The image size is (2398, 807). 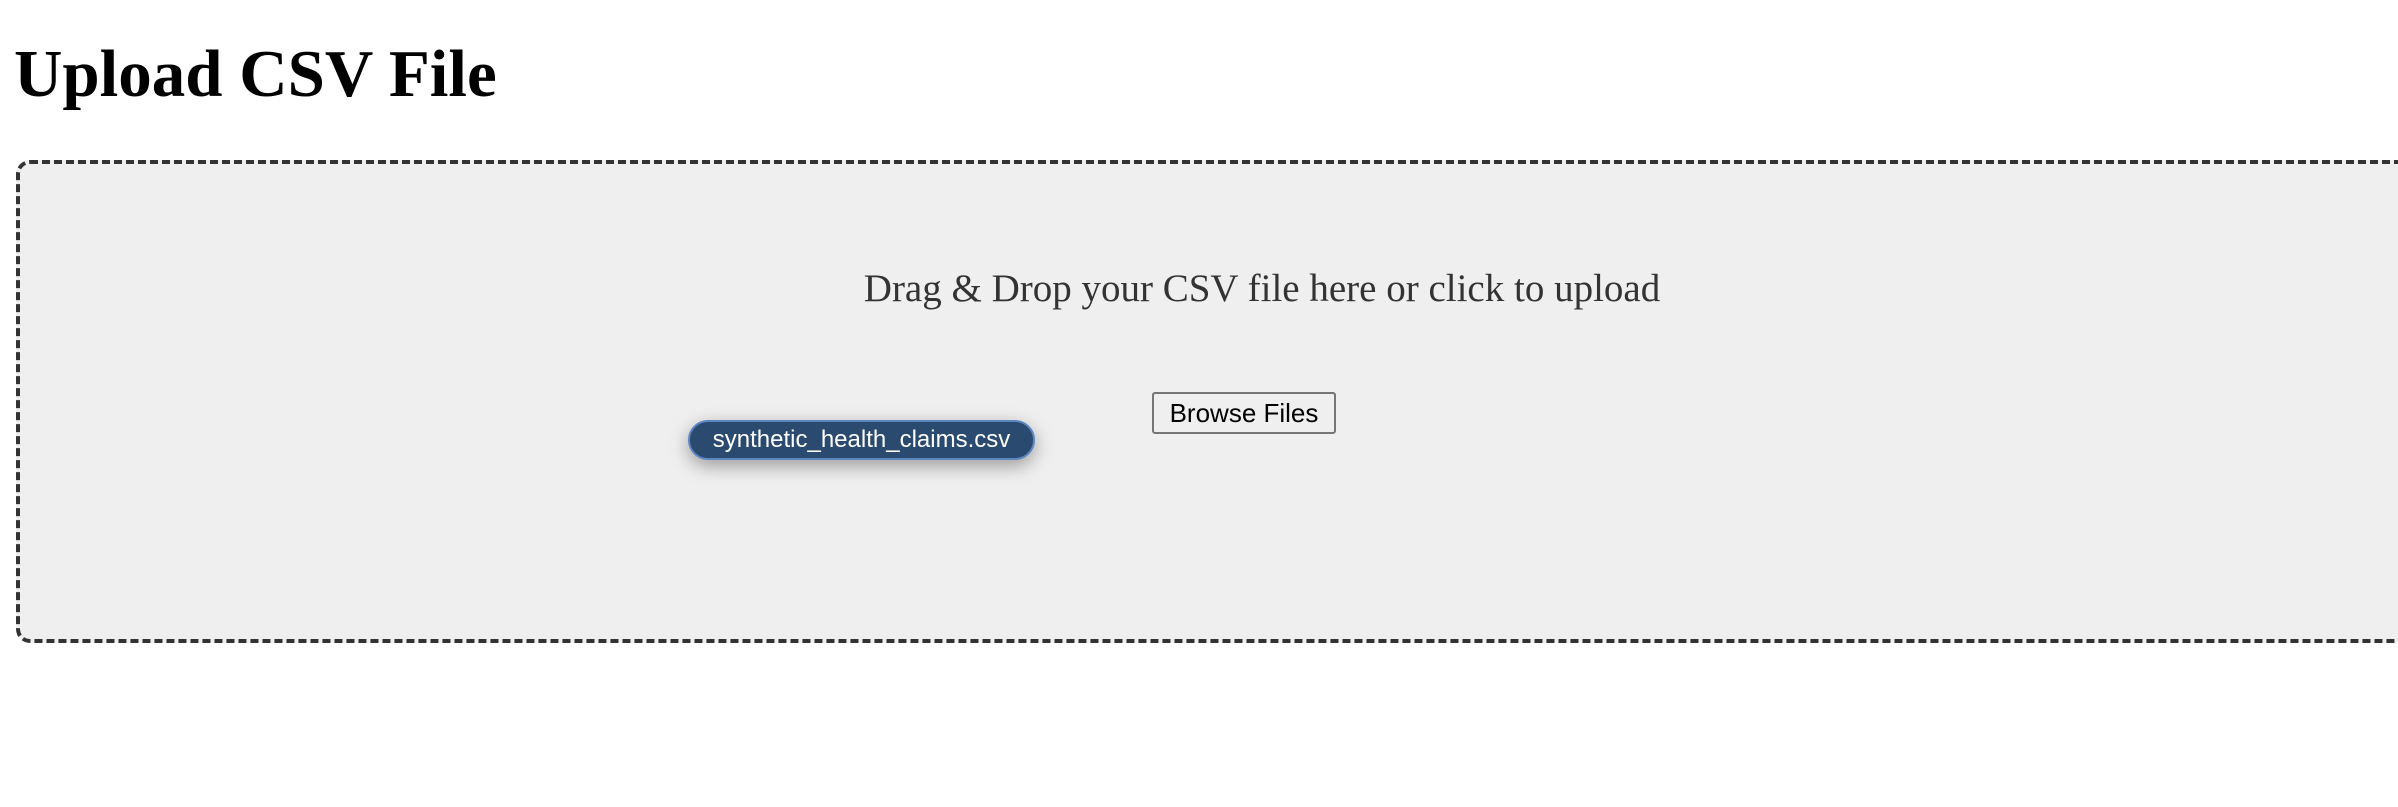 I want to click on dragged-file-chip: synthetic_health_claims.csv, so click(x=861, y=440).